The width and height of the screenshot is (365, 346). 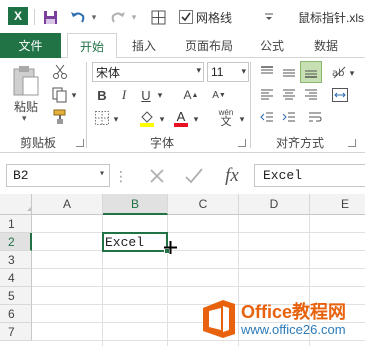 What do you see at coordinates (26, 81) in the screenshot?
I see `paste-icon` at bounding box center [26, 81].